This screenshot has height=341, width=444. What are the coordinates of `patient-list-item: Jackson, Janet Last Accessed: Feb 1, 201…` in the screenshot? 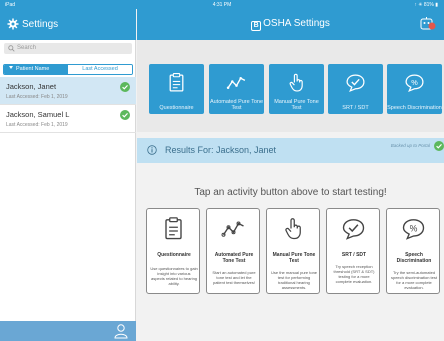 It's located at (68, 91).